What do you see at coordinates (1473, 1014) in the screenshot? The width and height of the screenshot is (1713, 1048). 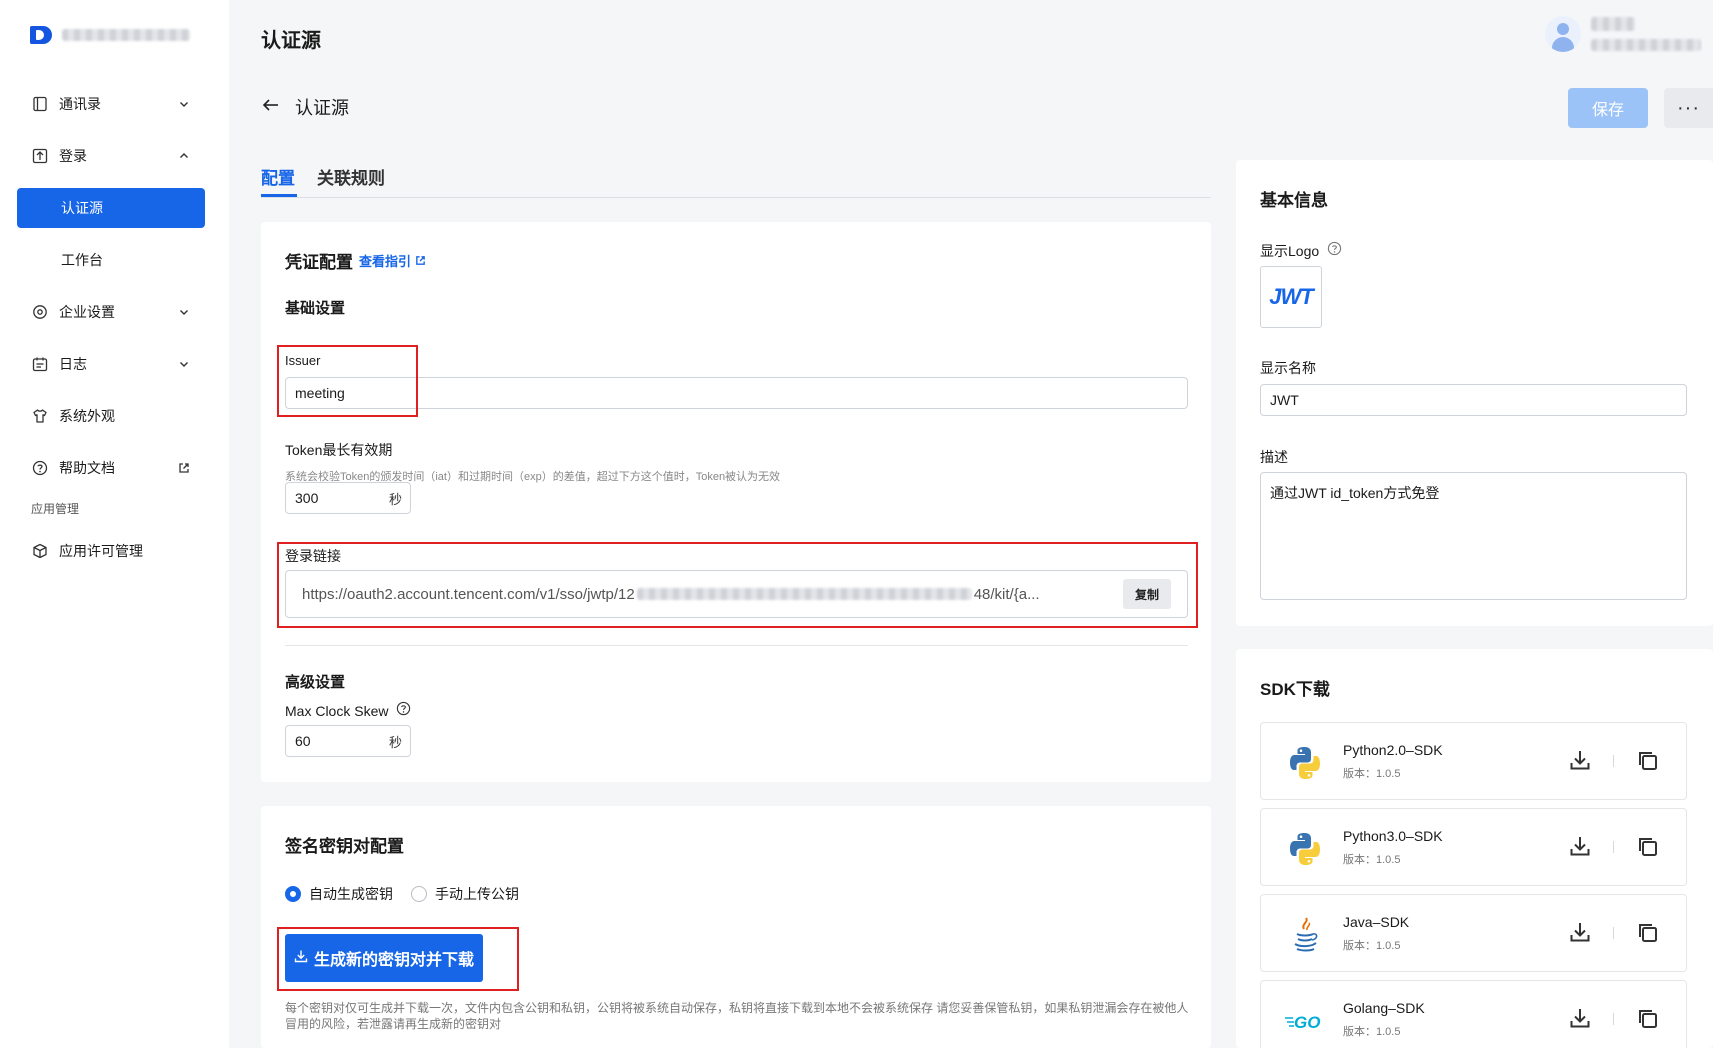 I see `sdk-item: GO Golang–SDK 版本：1.0.5` at bounding box center [1473, 1014].